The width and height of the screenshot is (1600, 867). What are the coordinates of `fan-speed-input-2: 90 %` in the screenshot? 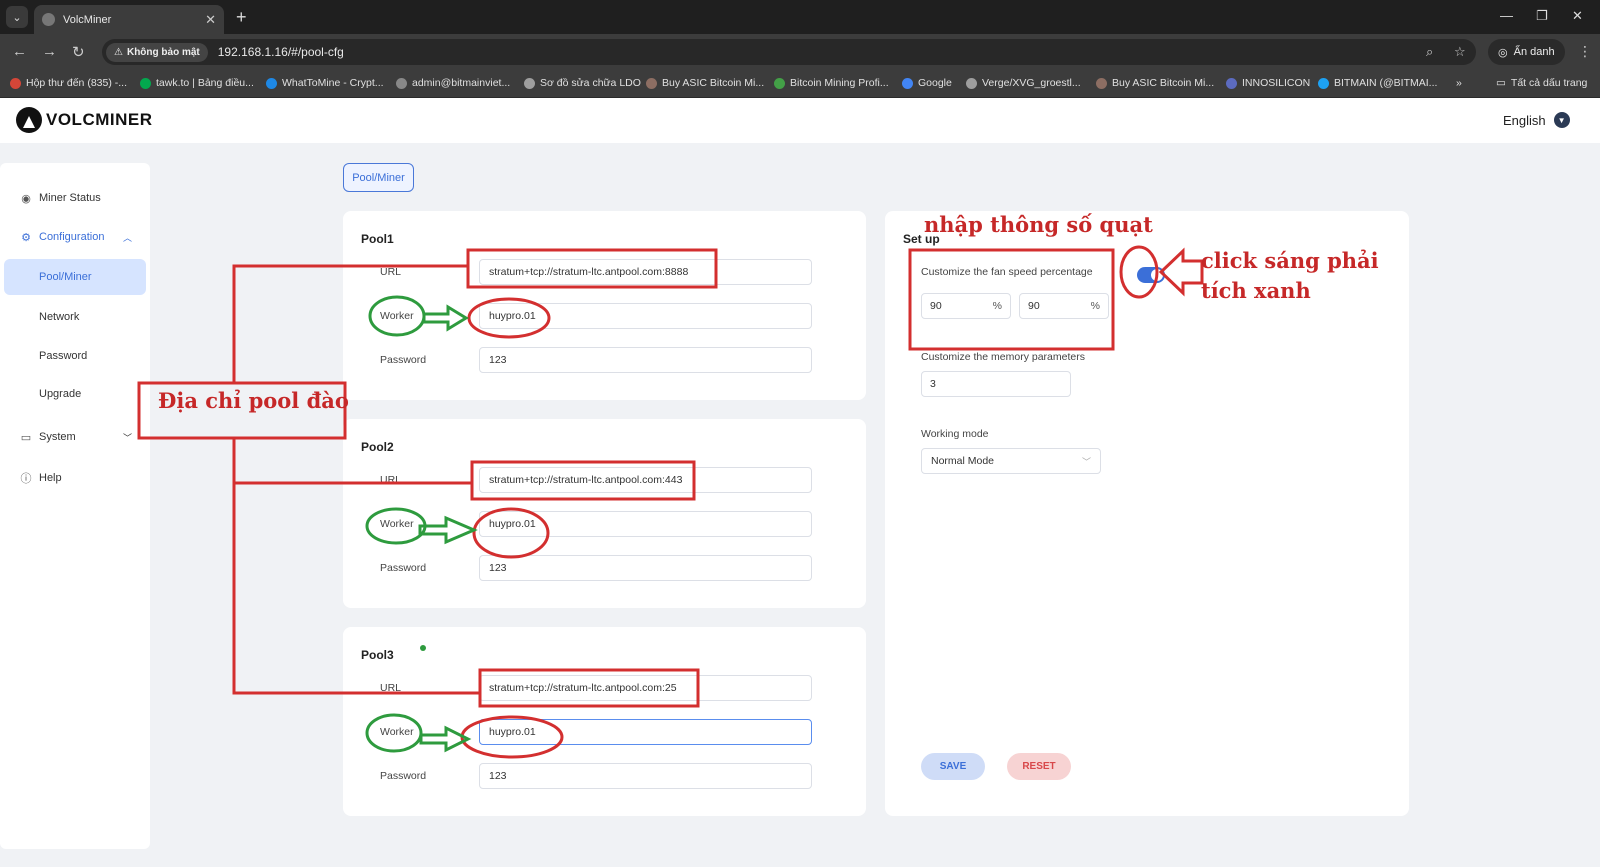 It's located at (1064, 306).